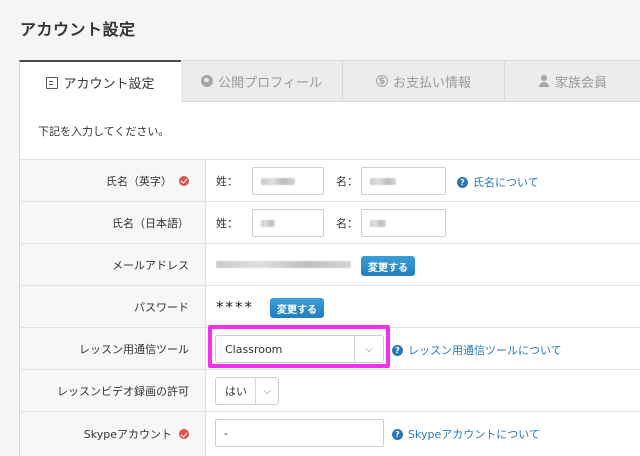 The width and height of the screenshot is (640, 456). I want to click on password-masked-value: ****, so click(235, 306).